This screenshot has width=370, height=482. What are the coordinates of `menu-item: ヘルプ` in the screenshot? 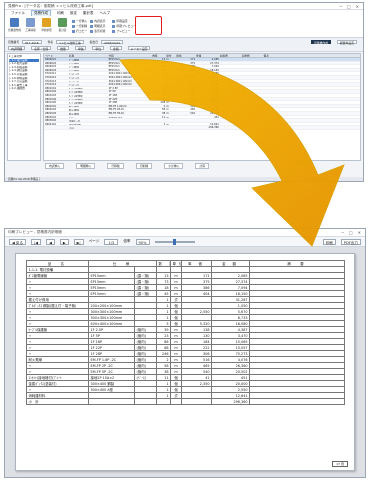 It's located at (105, 13).